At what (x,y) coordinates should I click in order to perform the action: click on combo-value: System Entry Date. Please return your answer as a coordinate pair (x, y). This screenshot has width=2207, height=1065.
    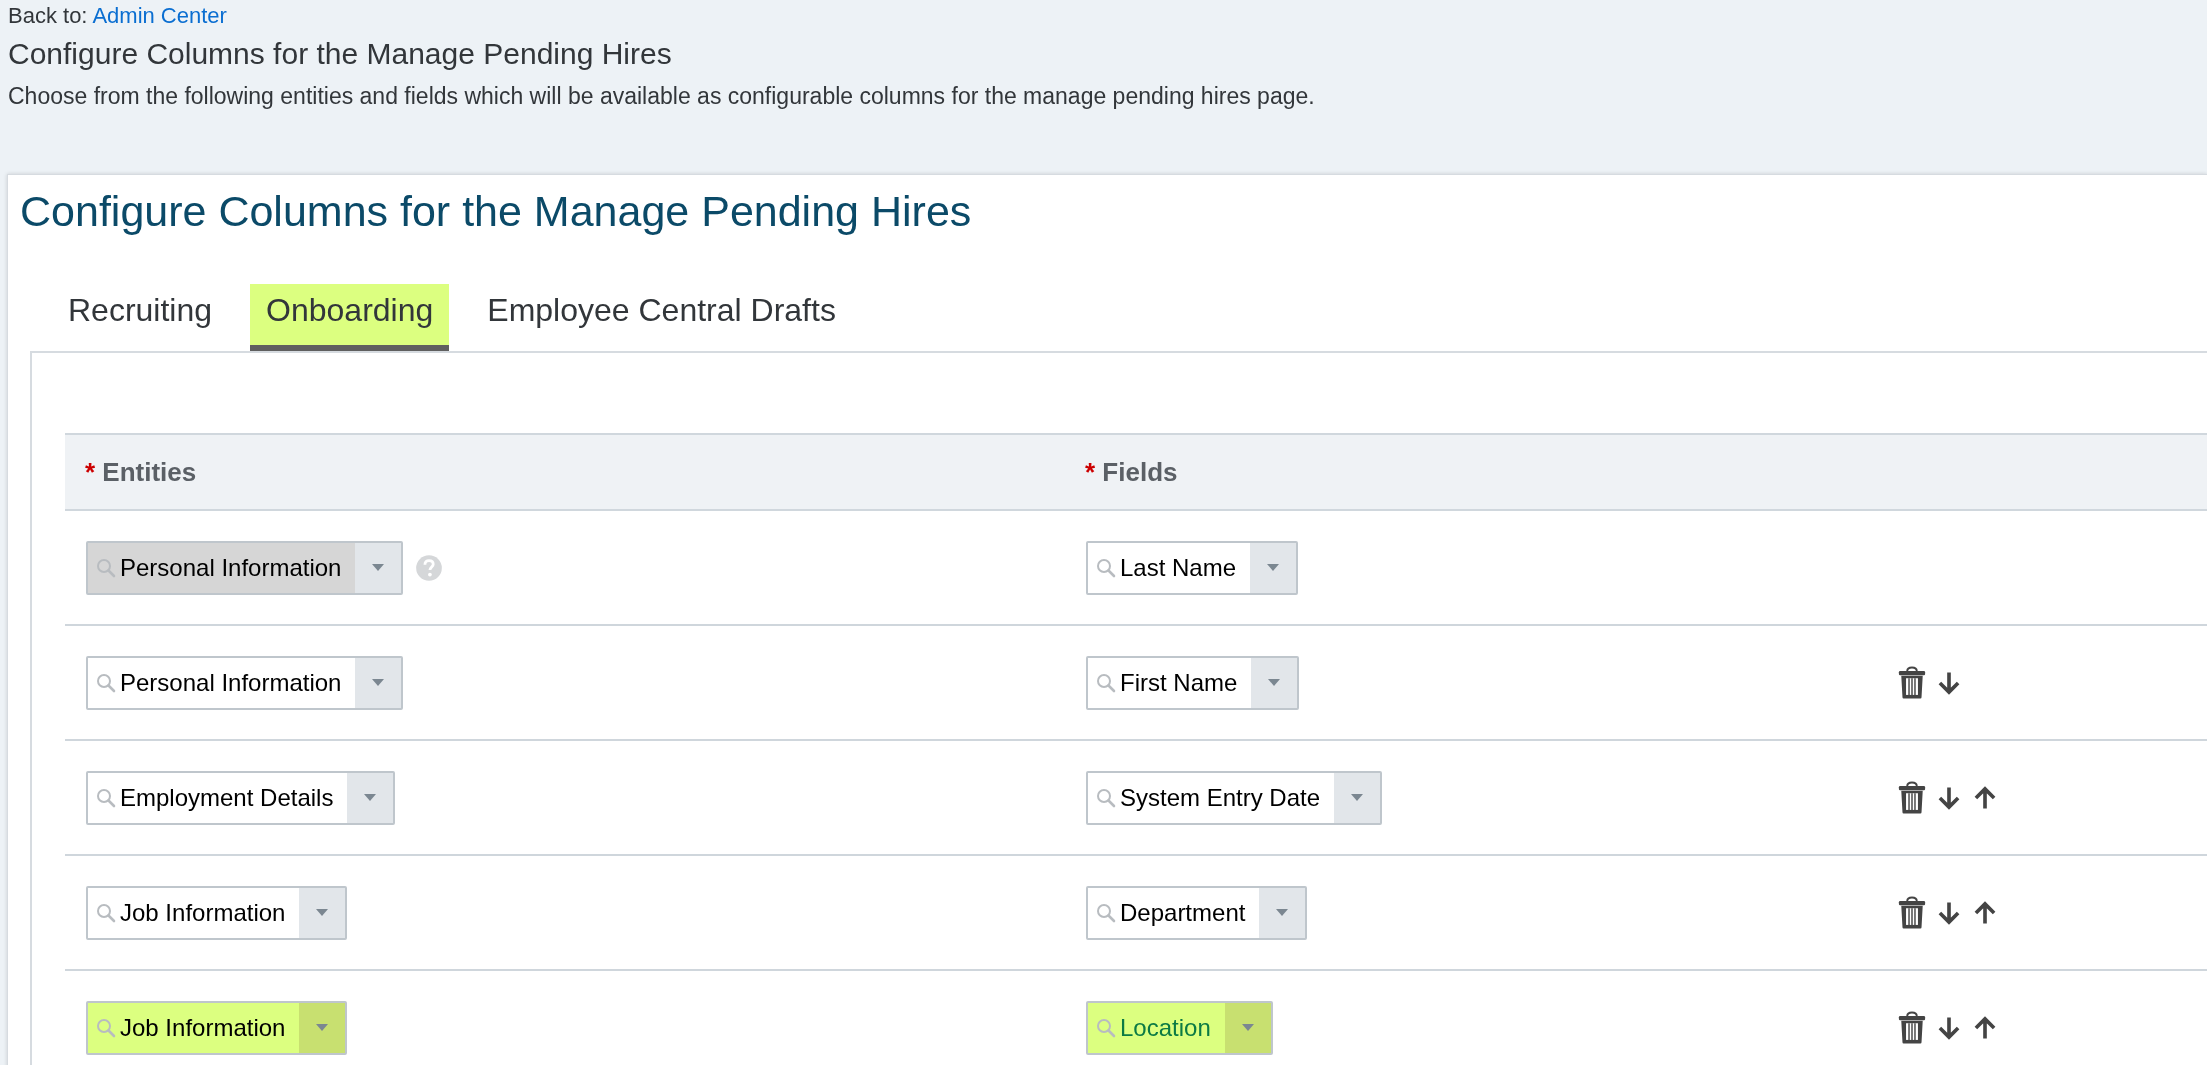
    Looking at the image, I should click on (1221, 797).